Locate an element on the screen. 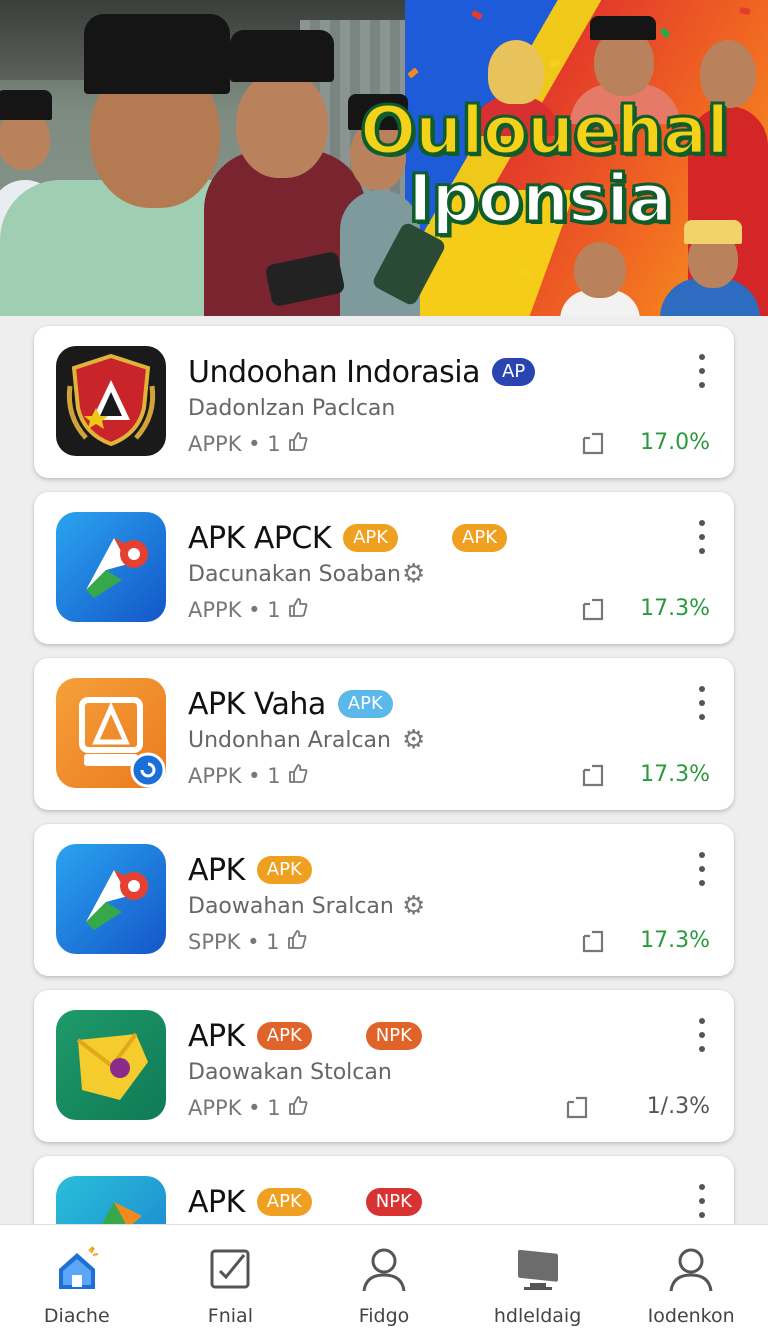 The width and height of the screenshot is (768, 1344). edit-square-icon is located at coordinates (230, 1269).